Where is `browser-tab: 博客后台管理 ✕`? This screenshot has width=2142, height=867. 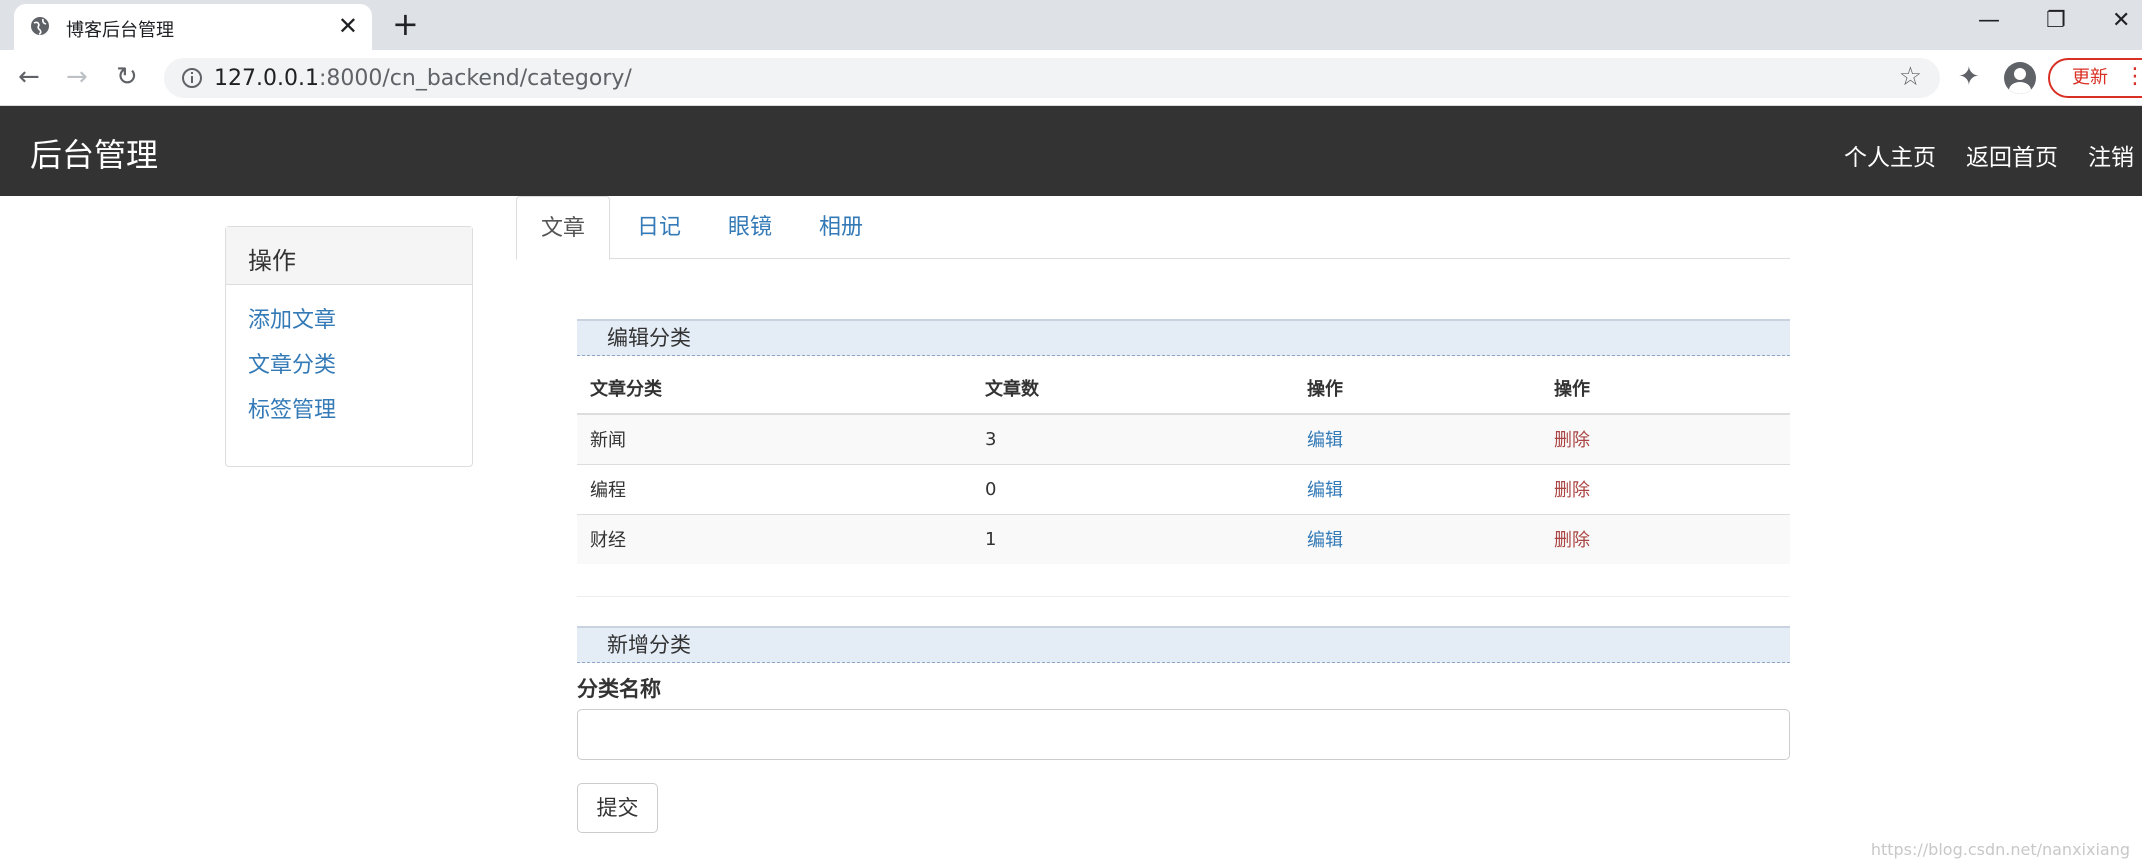 browser-tab: 博客后台管理 ✕ is located at coordinates (193, 27).